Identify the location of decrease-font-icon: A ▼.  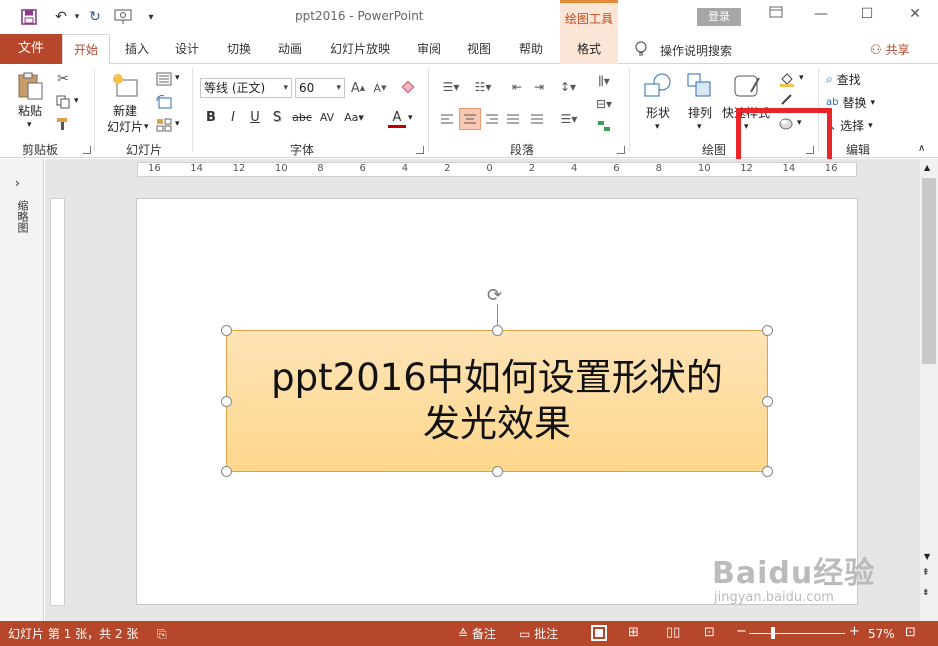
(380, 88).